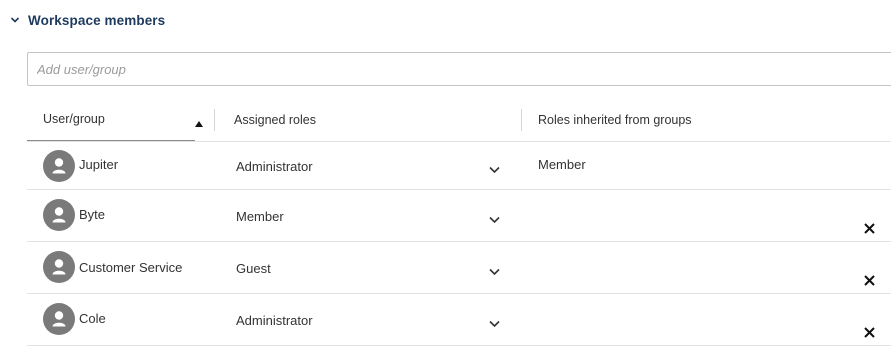 This screenshot has width=891, height=349. I want to click on table-row: Jupiter Administrator Member, so click(459, 166).